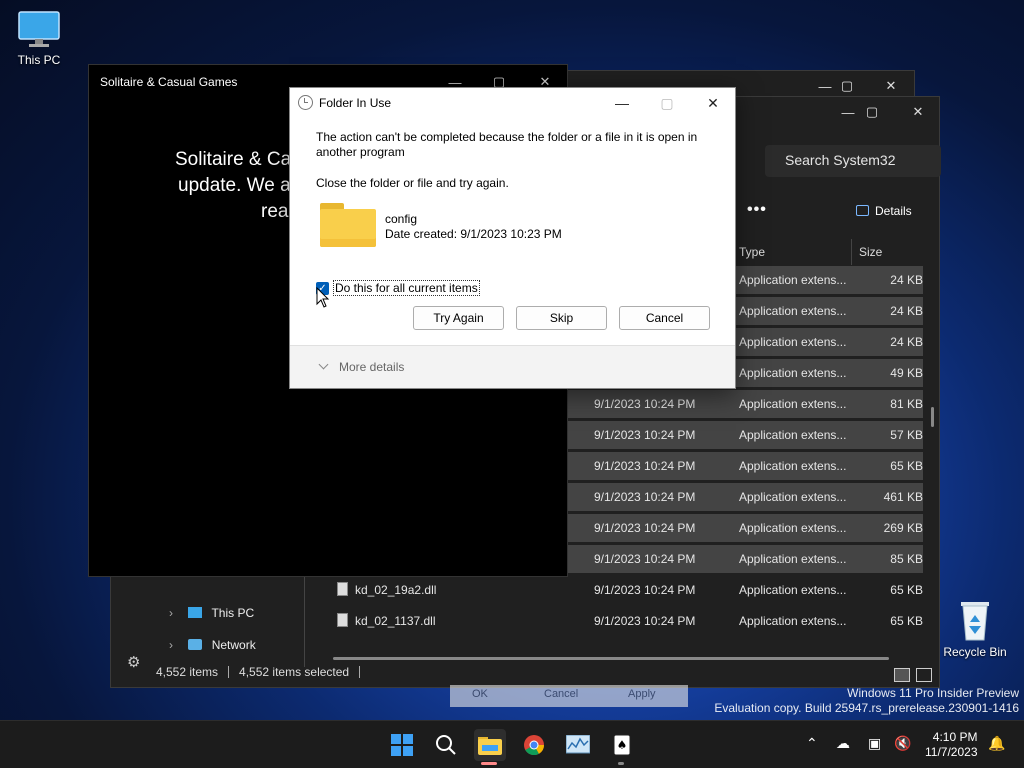  What do you see at coordinates (752, 252) in the screenshot?
I see `column-header-type: Type` at bounding box center [752, 252].